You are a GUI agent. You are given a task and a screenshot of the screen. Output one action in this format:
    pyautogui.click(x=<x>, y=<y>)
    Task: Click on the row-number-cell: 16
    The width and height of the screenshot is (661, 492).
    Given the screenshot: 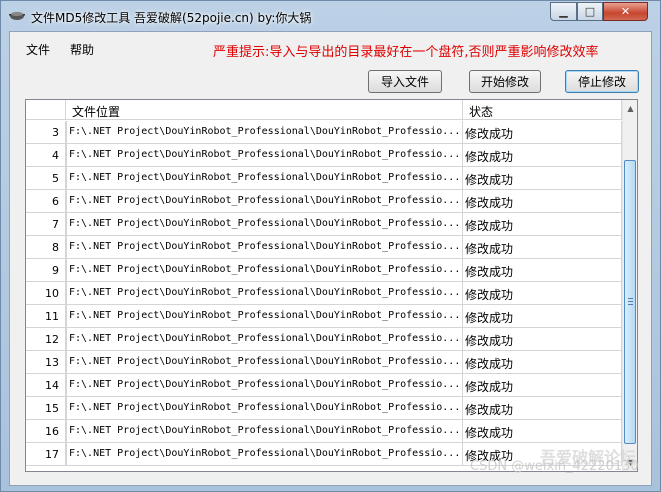 What is the action you would take?
    pyautogui.click(x=46, y=431)
    